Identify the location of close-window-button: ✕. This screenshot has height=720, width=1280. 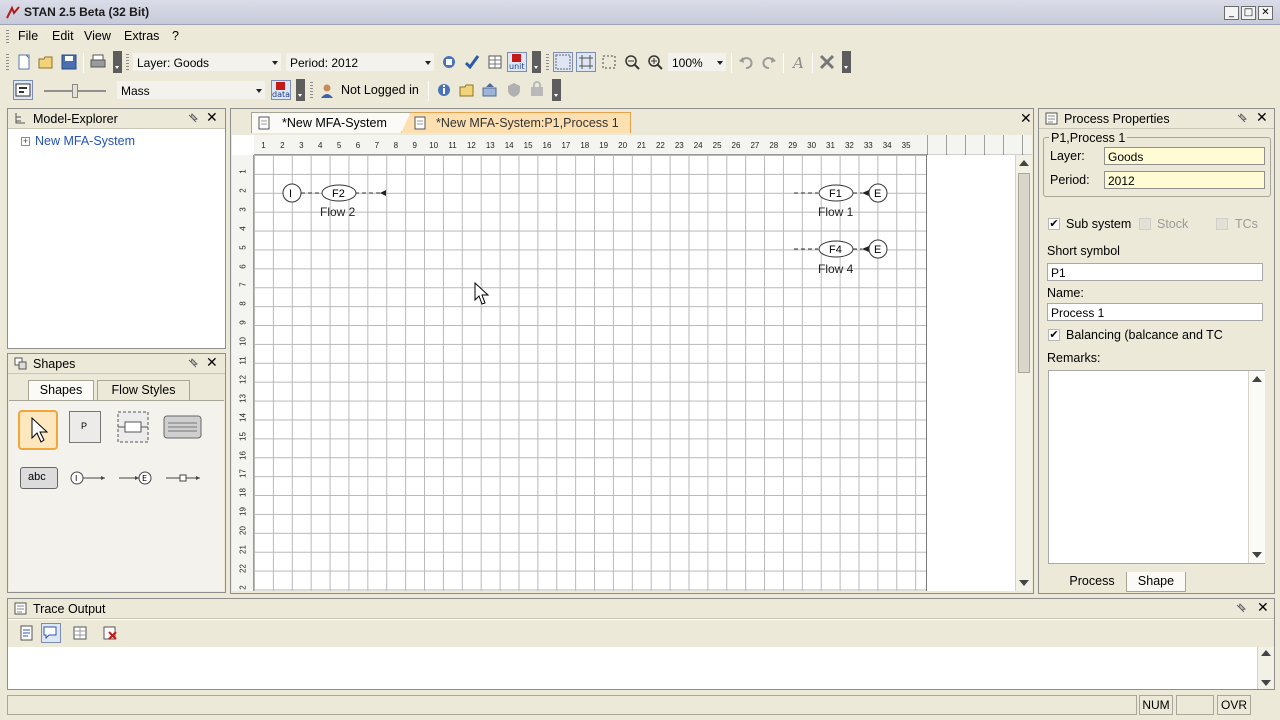
(1265, 13).